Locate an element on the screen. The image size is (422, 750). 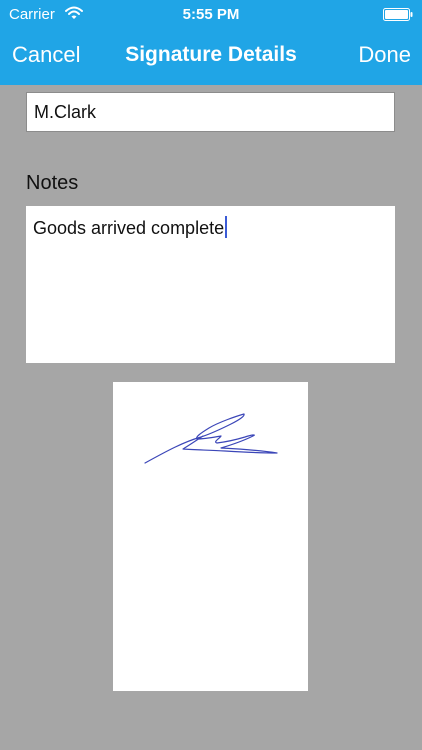
notes-label: Notes is located at coordinates (52, 183).